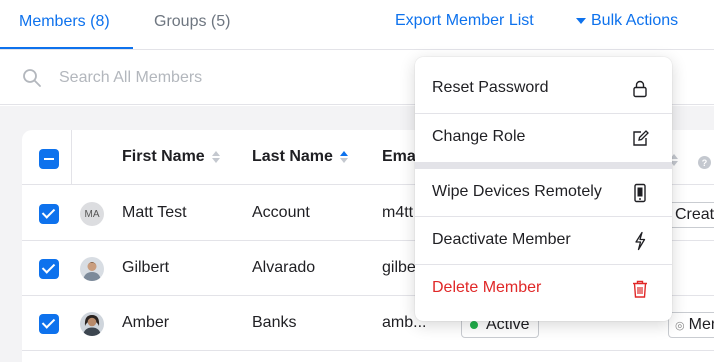 The width and height of the screenshot is (714, 362). I want to click on menu-item-label: Delete Member, so click(487, 287).